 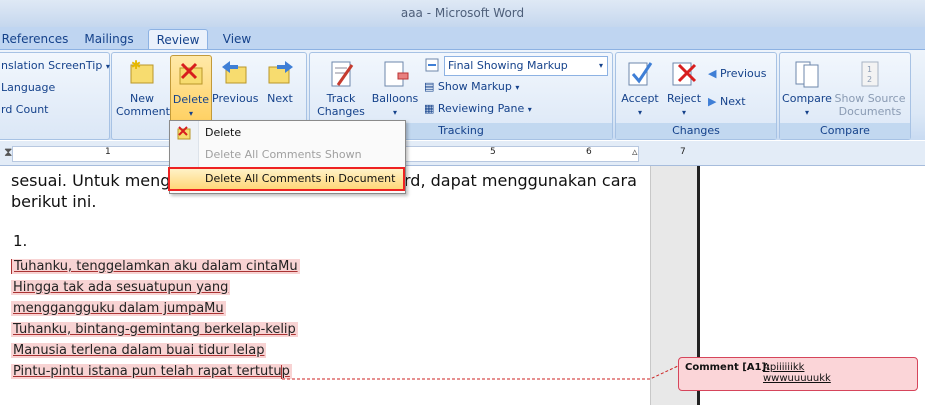 What do you see at coordinates (493, 152) in the screenshot?
I see `ruler-number: 5` at bounding box center [493, 152].